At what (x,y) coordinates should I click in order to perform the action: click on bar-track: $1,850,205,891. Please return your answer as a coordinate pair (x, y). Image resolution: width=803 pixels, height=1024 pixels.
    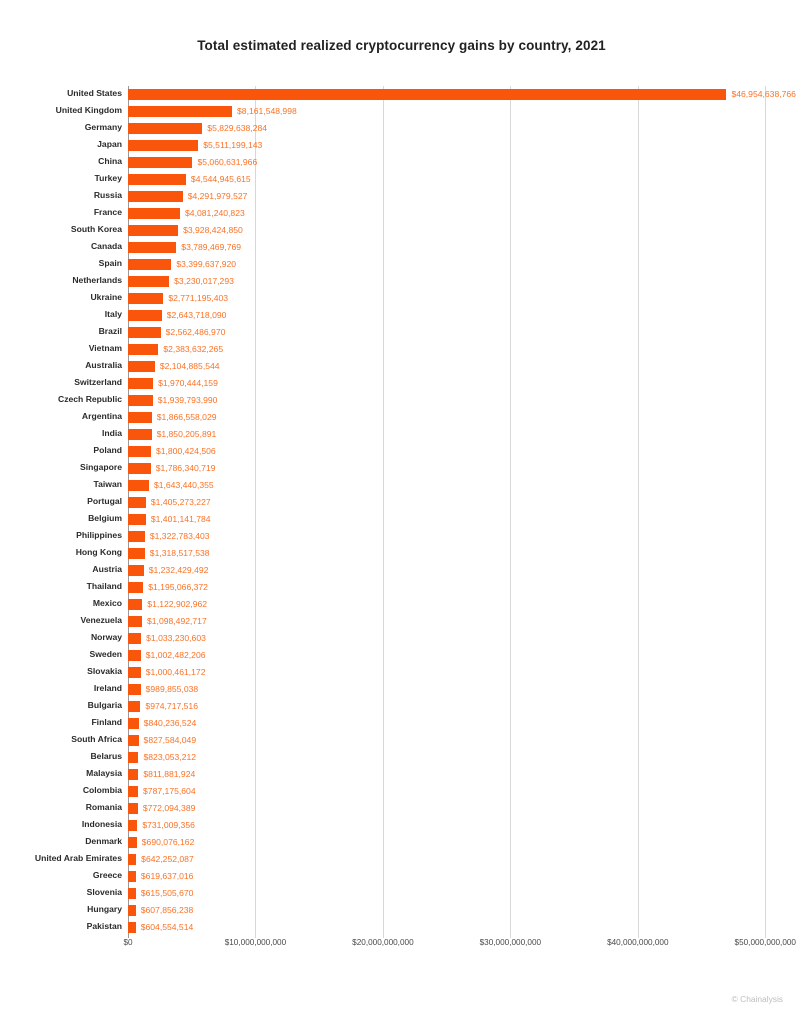
    Looking at the image, I should click on (465, 434).